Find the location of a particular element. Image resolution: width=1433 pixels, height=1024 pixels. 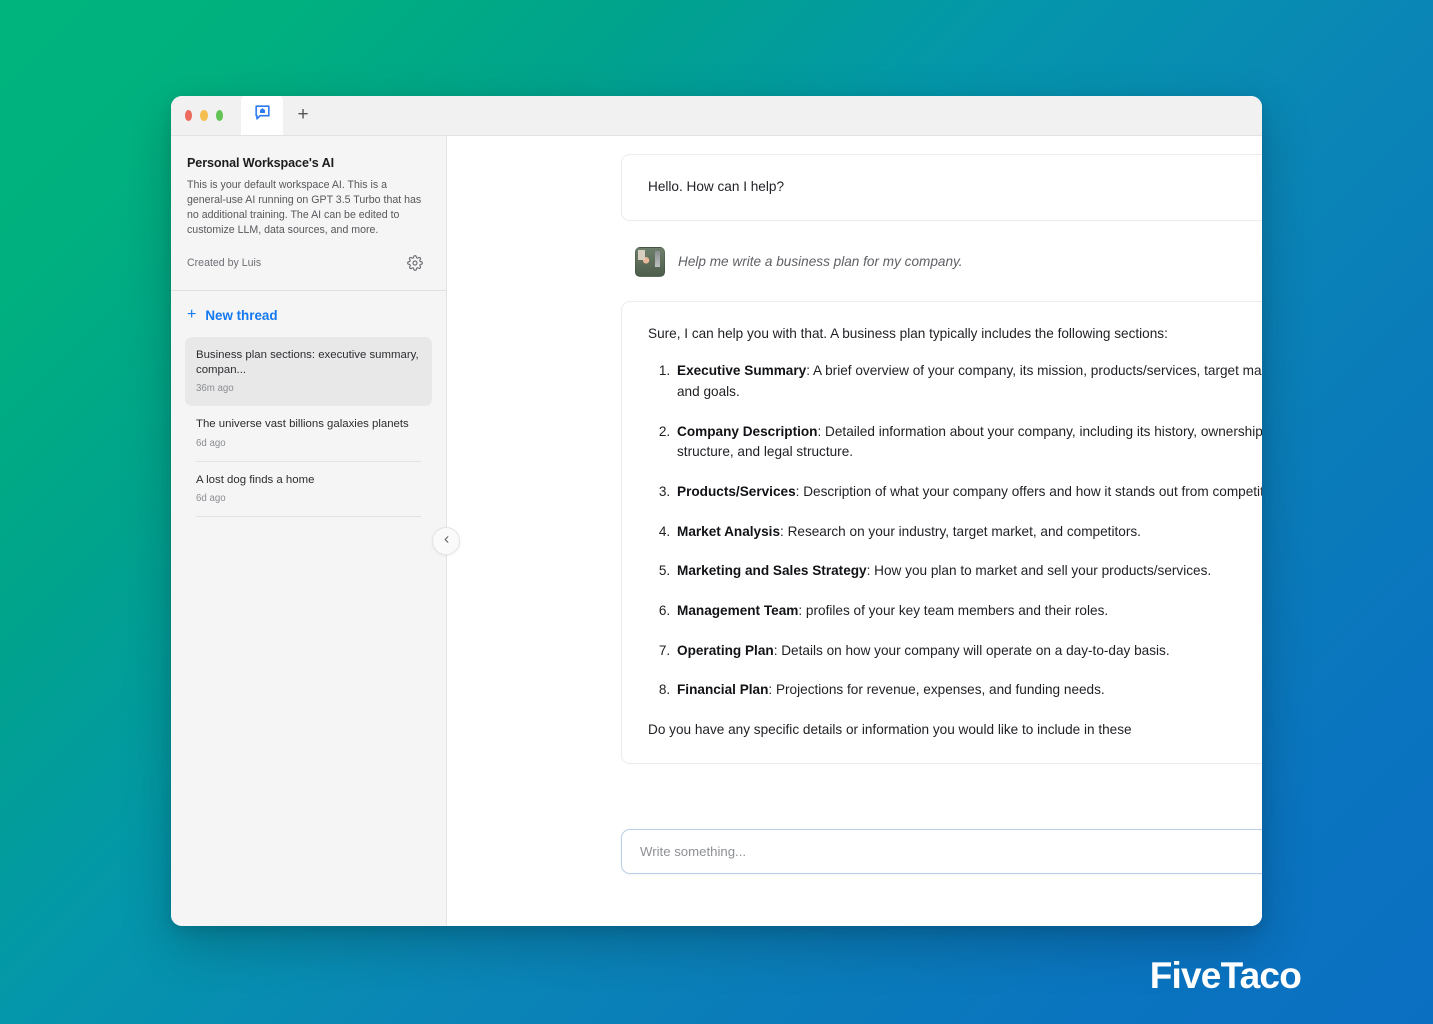

section-term: Executive Summary is located at coordinates (742, 371).